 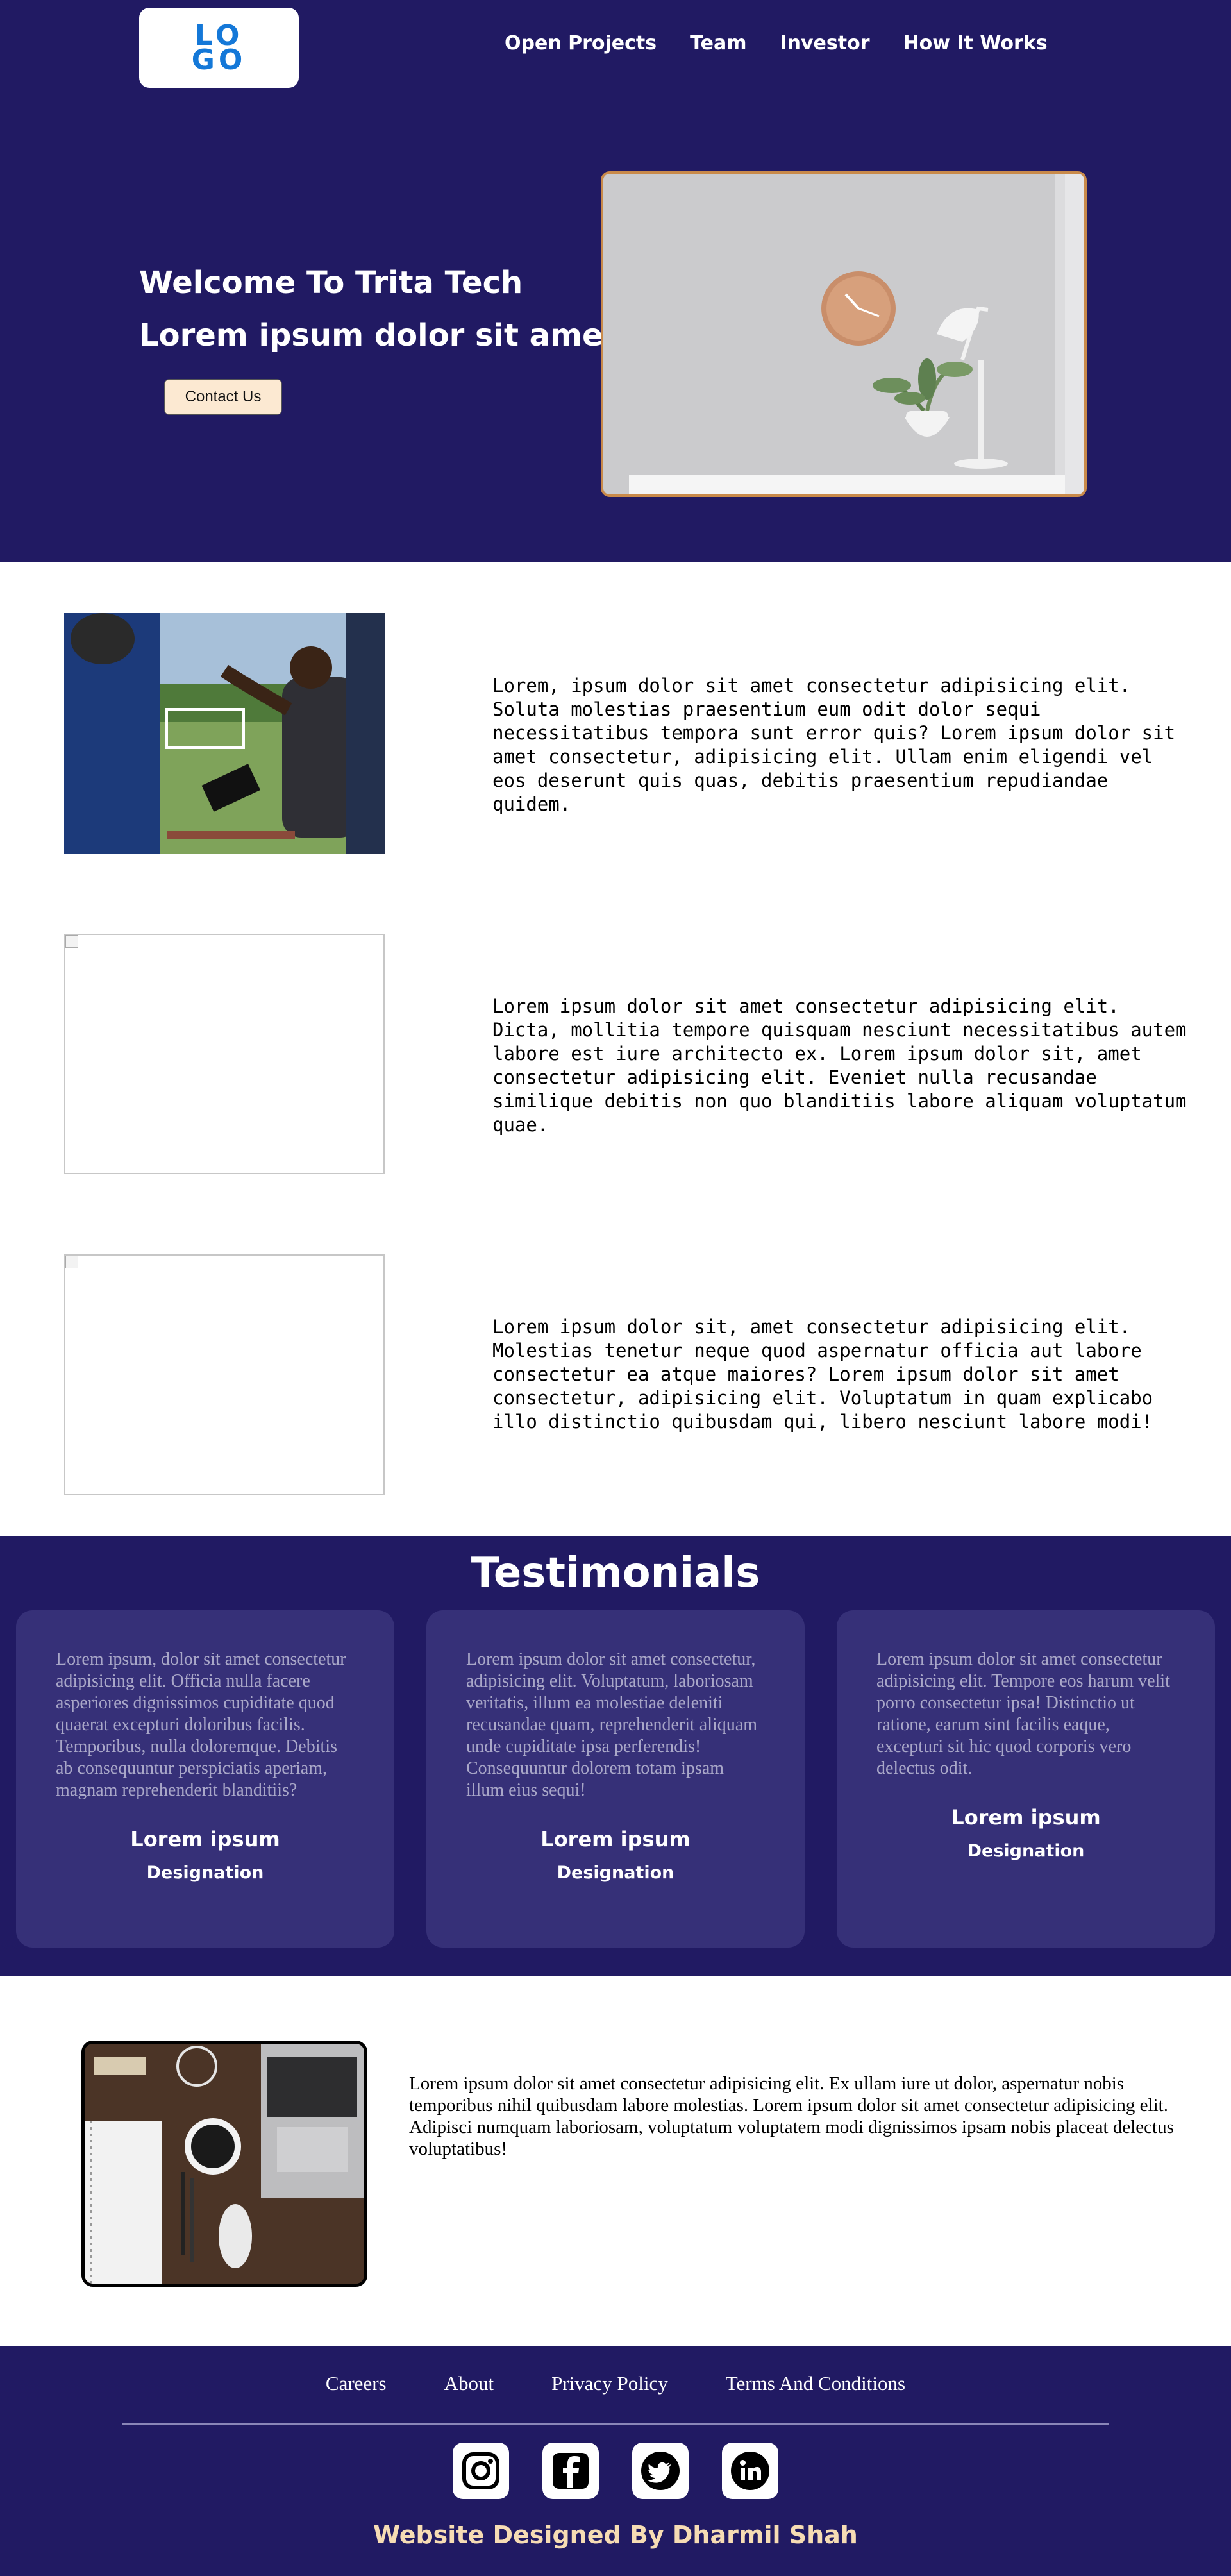 What do you see at coordinates (224, 1374) in the screenshot?
I see `feature-image-3-broken` at bounding box center [224, 1374].